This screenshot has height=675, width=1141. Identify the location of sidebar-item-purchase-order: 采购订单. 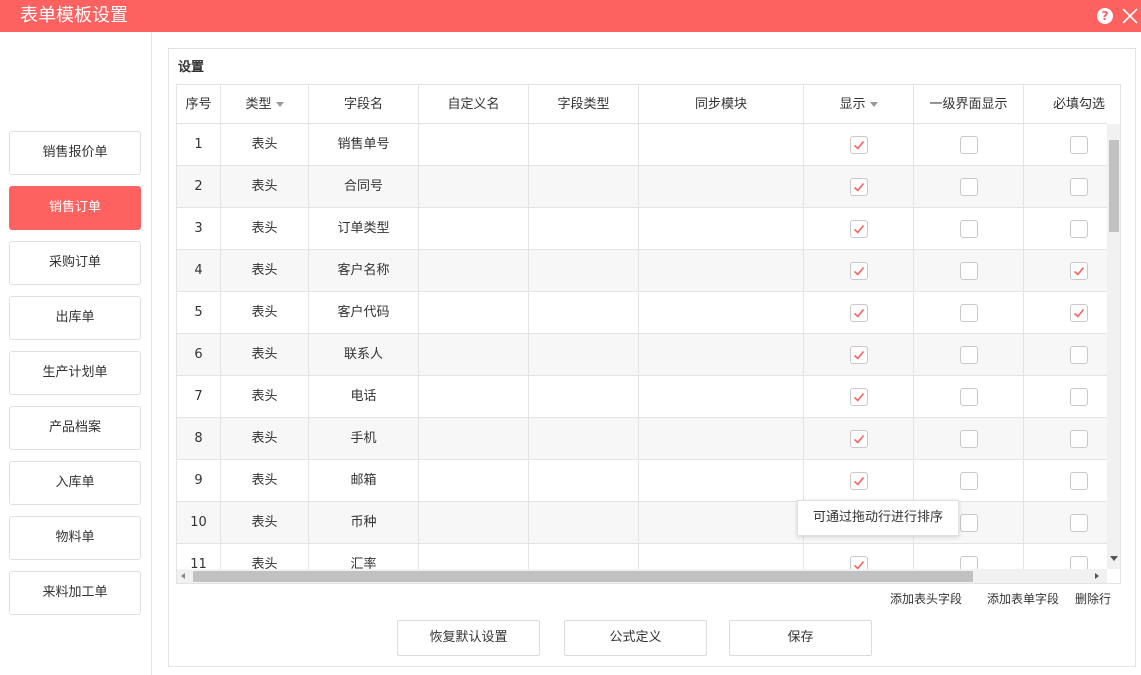
(75, 263).